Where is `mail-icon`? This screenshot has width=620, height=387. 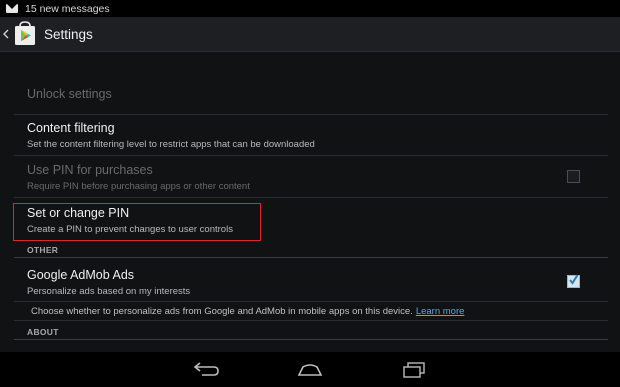 mail-icon is located at coordinates (12, 8).